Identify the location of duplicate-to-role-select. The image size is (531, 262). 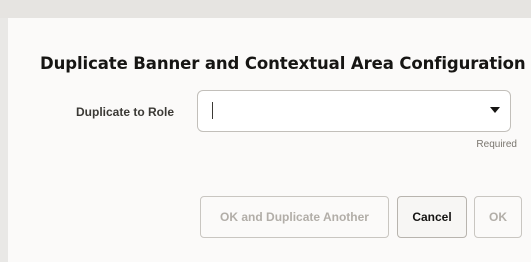
(354, 111).